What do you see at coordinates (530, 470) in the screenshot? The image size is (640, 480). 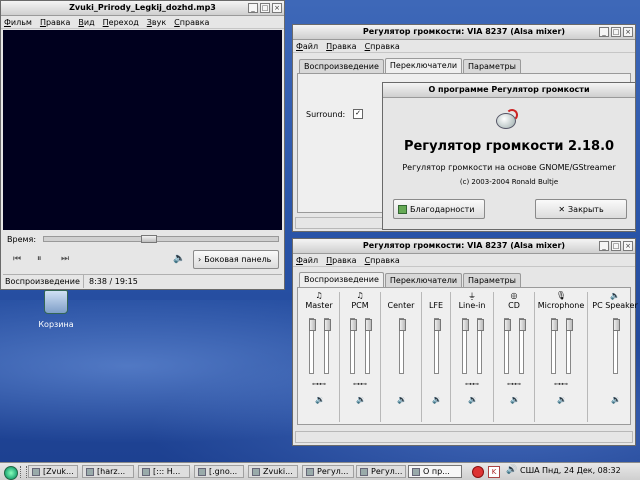 I see `keyboard-layout: США` at bounding box center [530, 470].